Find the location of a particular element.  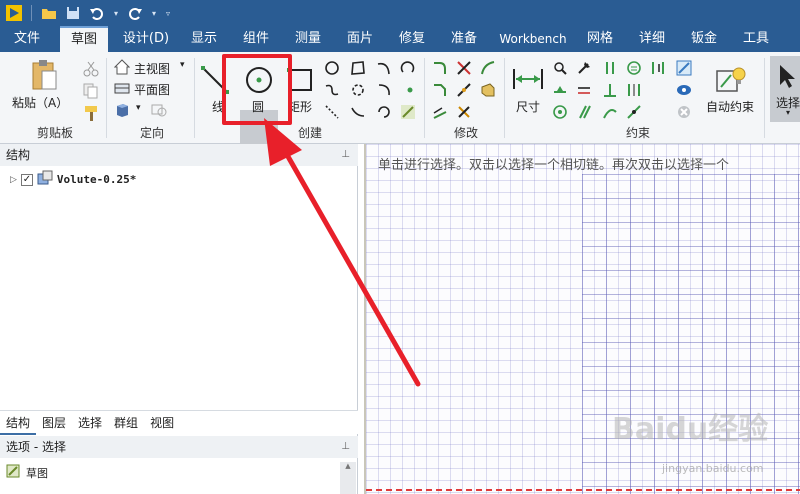

tab-facets: 面片 is located at coordinates (360, 39).